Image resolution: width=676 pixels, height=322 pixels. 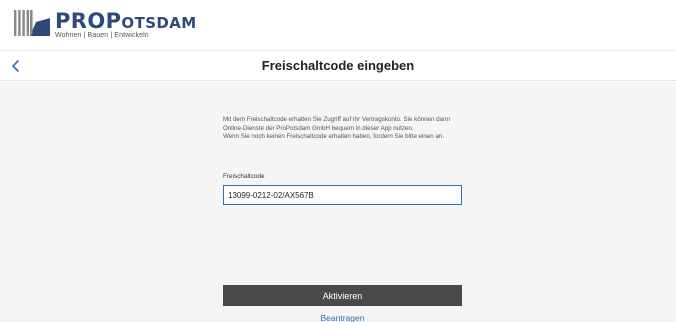 I want to click on company-logo: PROPOTSDAM Wohnen | Bauen | Entwickeln, so click(x=105, y=25).